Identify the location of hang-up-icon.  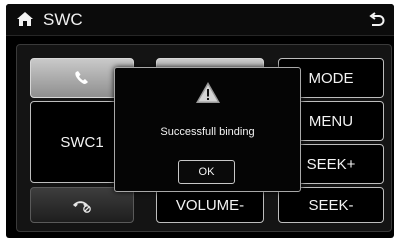
(82, 205).